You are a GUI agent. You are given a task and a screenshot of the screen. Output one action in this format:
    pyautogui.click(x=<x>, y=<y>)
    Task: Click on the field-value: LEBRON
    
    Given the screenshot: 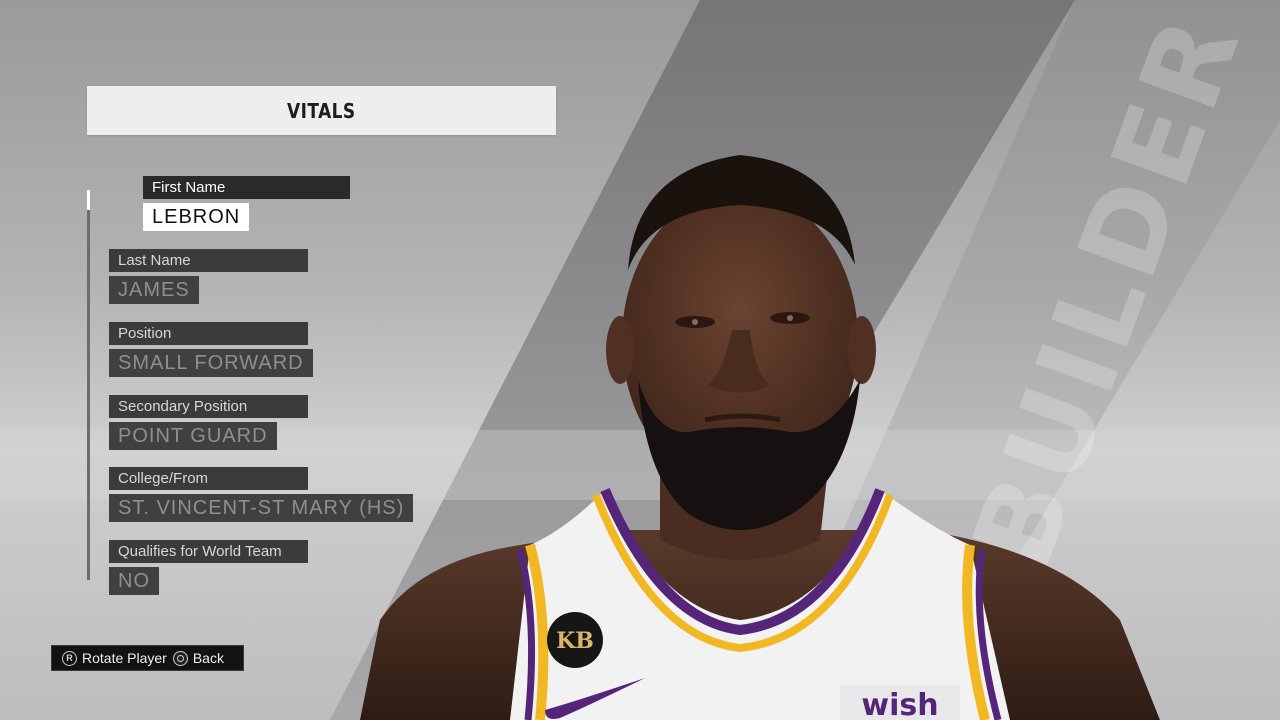 What is the action you would take?
    pyautogui.click(x=196, y=217)
    